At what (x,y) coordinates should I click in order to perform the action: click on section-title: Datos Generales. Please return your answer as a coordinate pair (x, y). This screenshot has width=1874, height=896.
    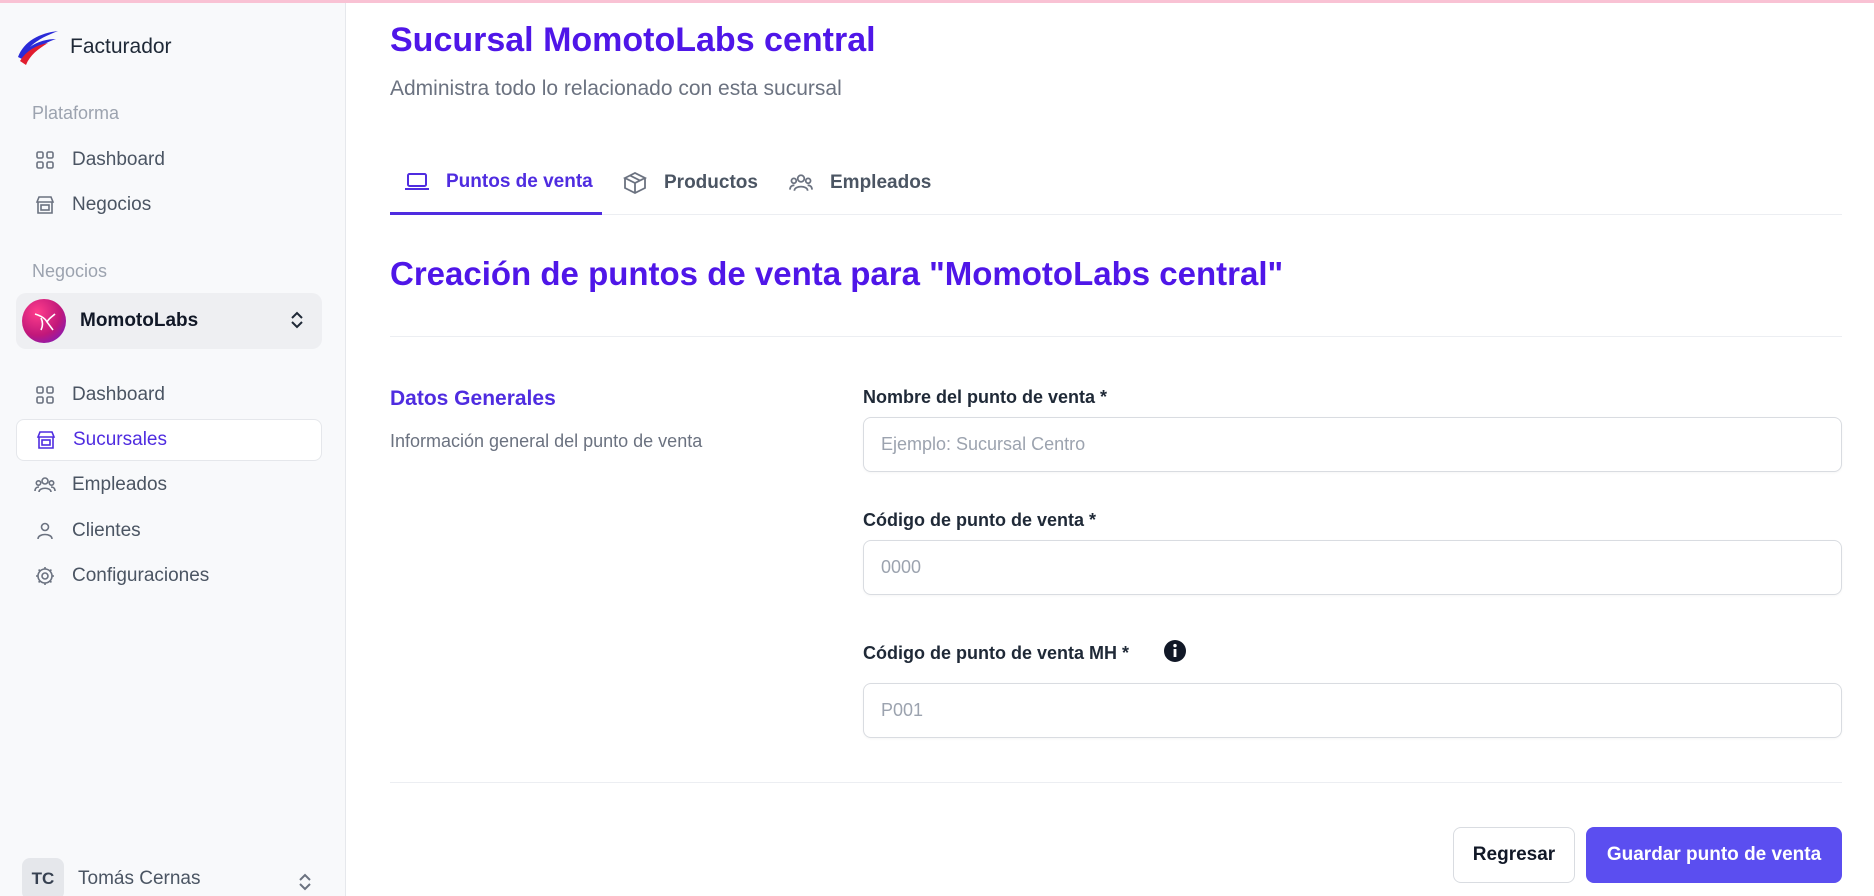
    Looking at the image, I should click on (473, 398).